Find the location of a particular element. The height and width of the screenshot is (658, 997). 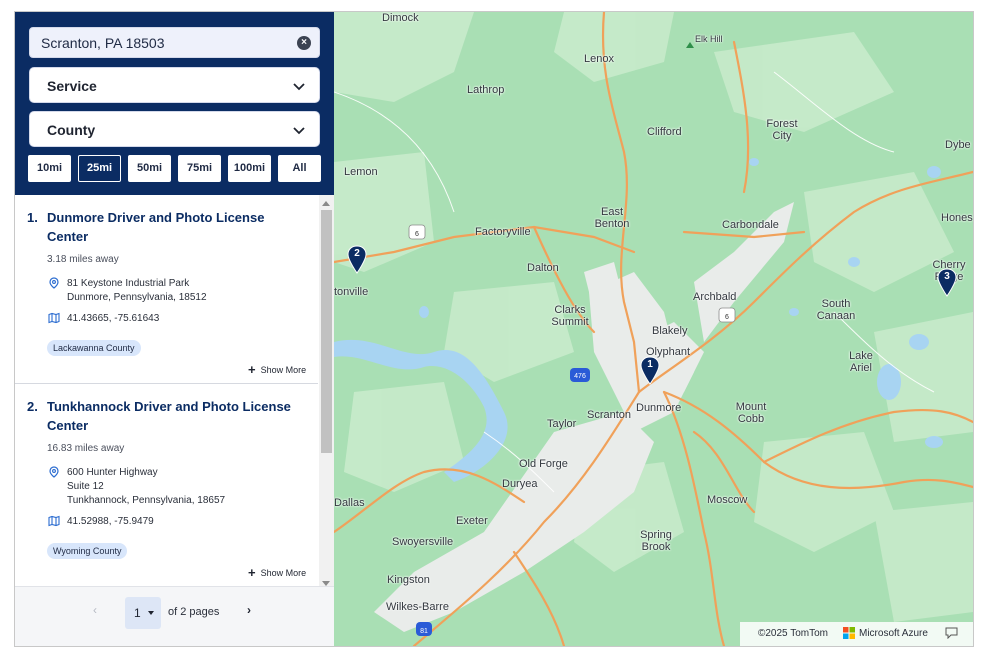

place-label: Carbondale is located at coordinates (750, 225).